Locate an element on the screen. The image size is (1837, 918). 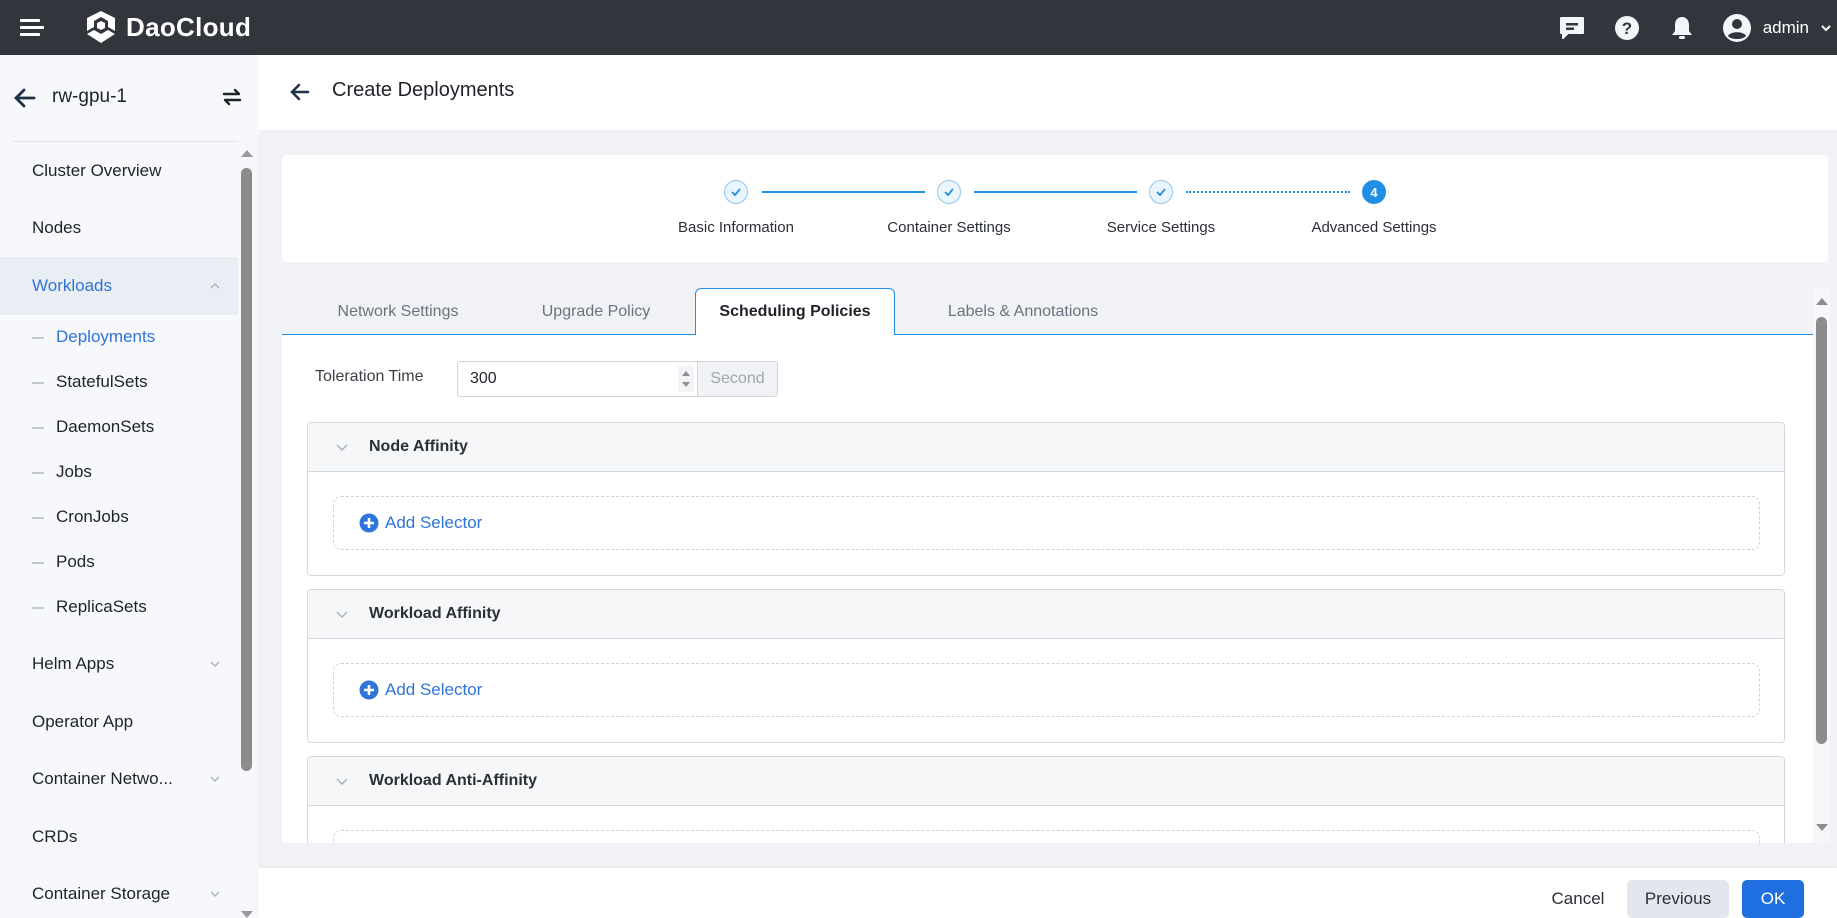
workload-anti-affinity-panel: Workload Anti-Affinity Add Selector is located at coordinates (1046, 799).